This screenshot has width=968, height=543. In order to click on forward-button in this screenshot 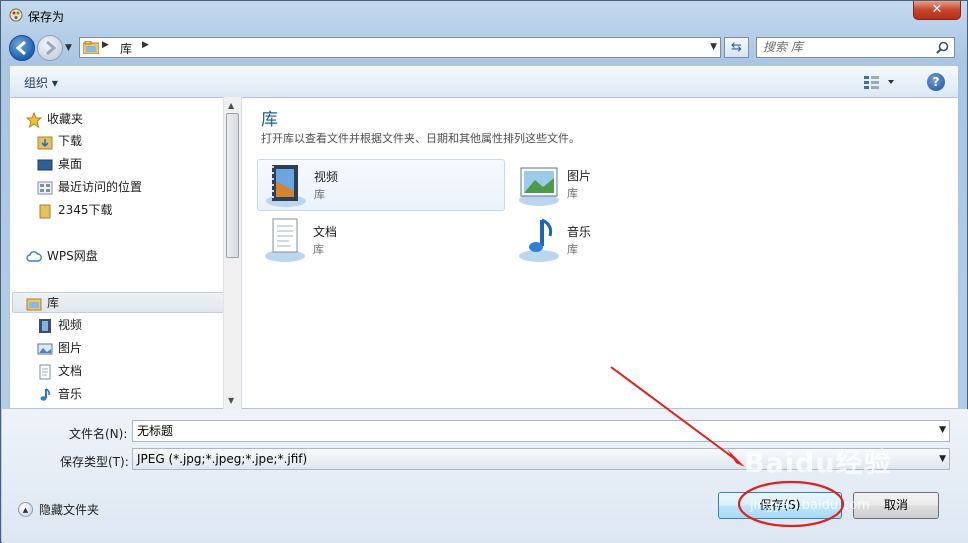, I will do `click(50, 48)`.